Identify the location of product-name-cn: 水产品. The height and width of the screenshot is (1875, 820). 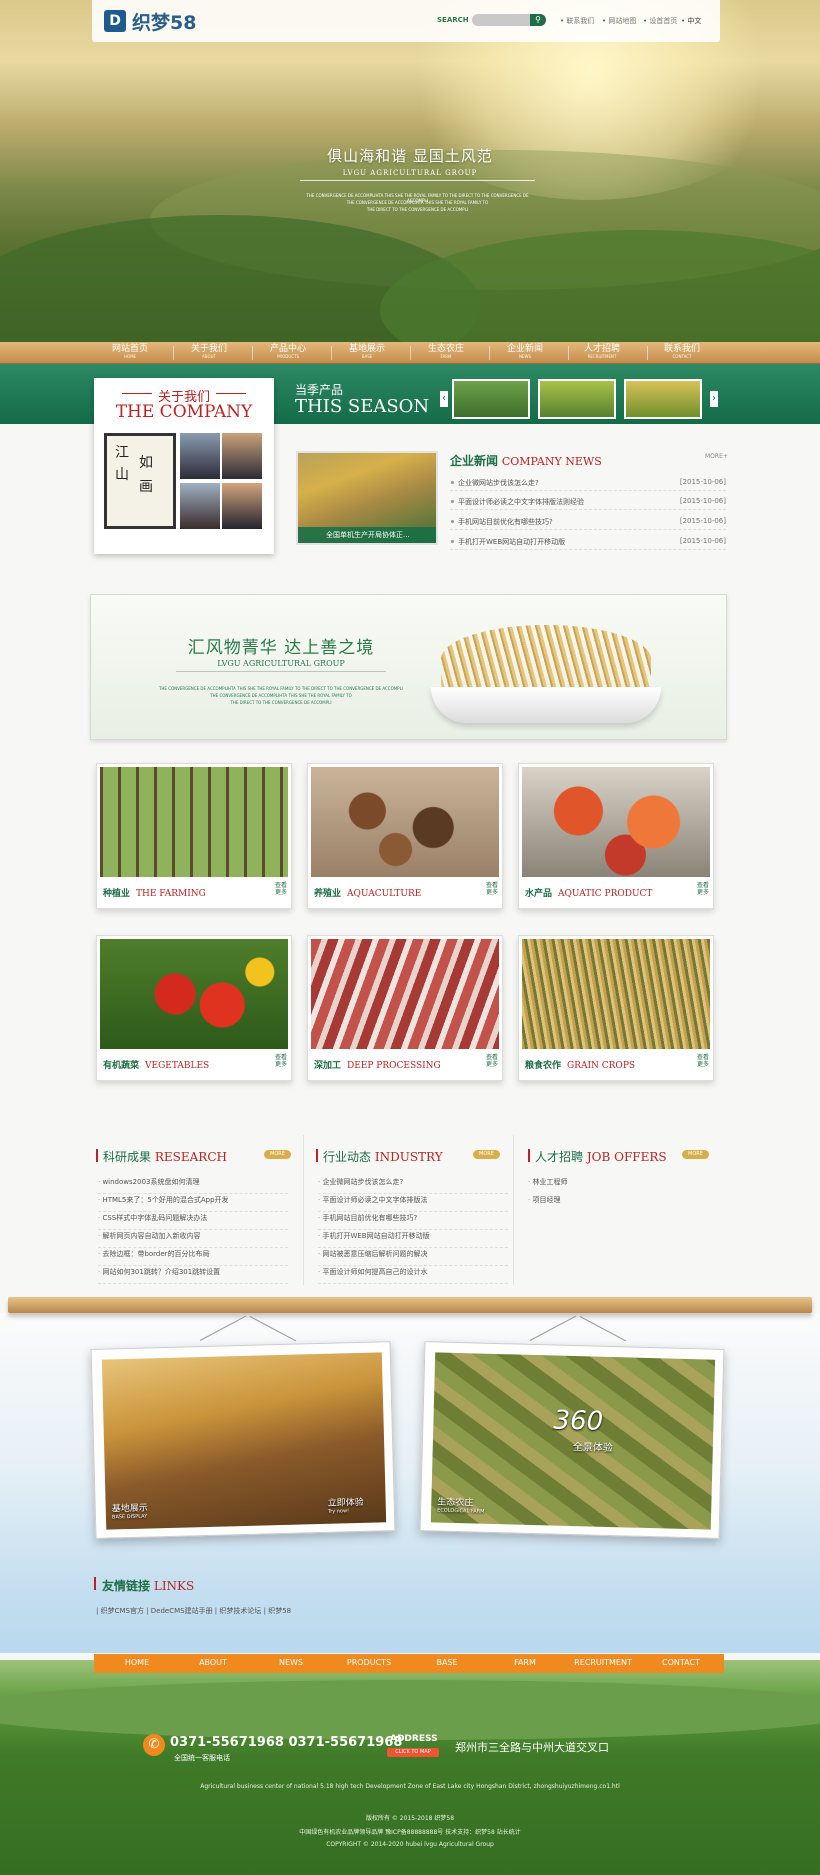
(539, 894).